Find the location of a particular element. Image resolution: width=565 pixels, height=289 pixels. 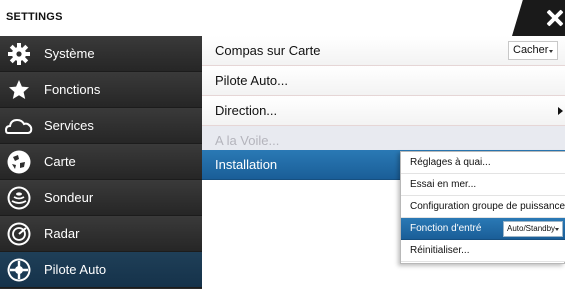

sonar-icon is located at coordinates (19, 198).